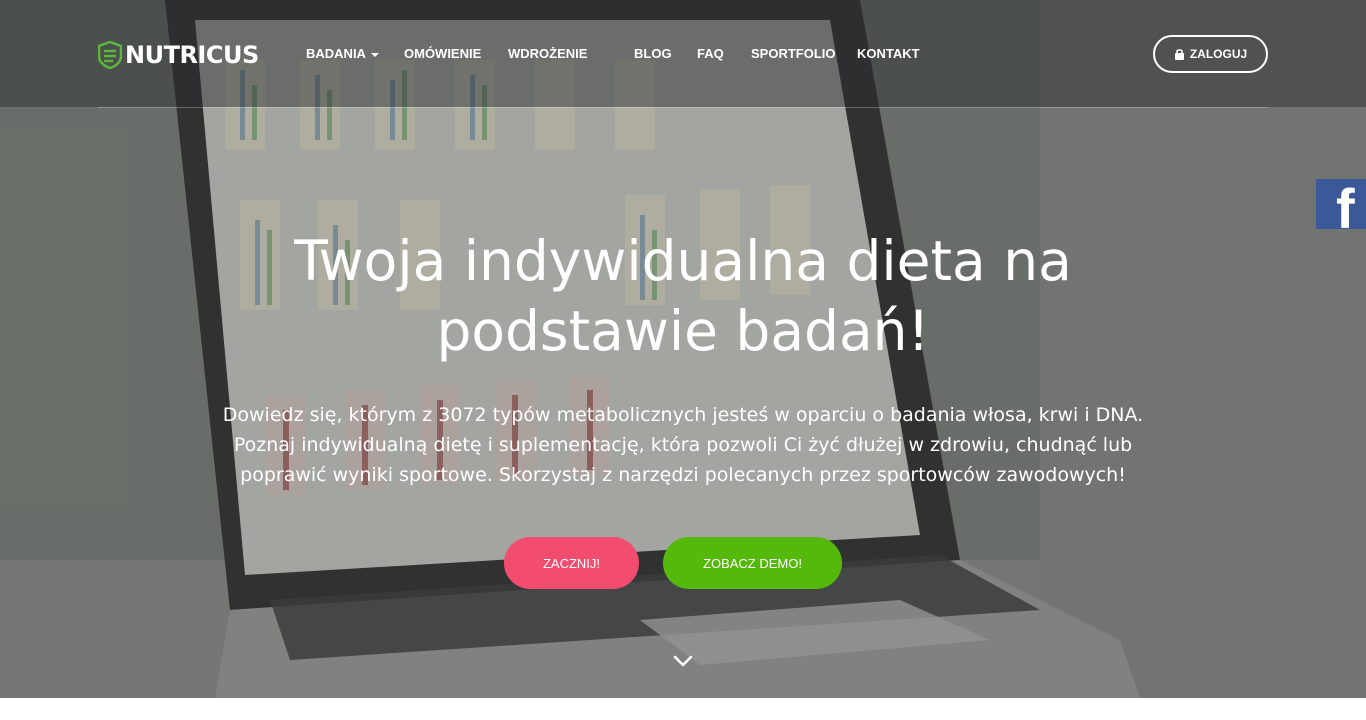 Image resolution: width=1366 pixels, height=720 pixels. I want to click on login-label: ZALOGUJ, so click(1218, 54).